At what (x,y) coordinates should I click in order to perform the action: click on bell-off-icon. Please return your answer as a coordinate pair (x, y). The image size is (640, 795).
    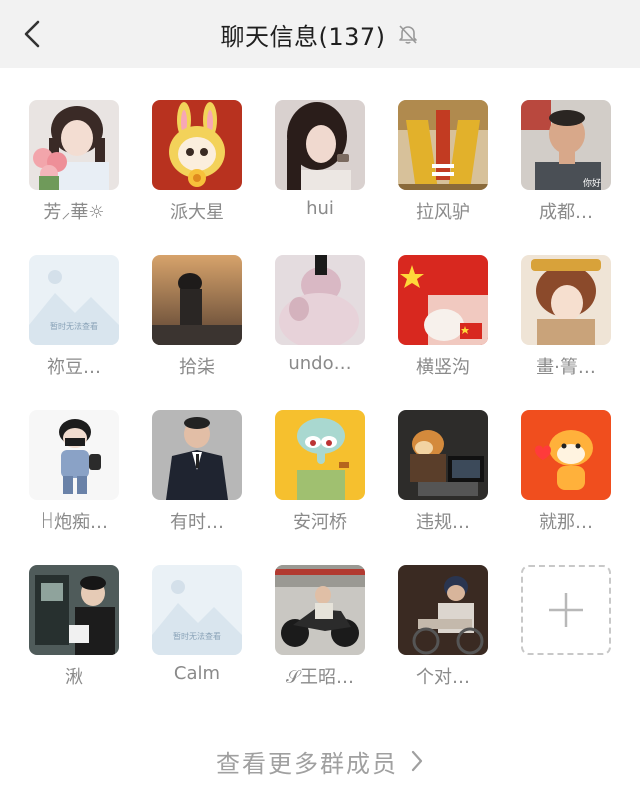
    Looking at the image, I should click on (408, 34).